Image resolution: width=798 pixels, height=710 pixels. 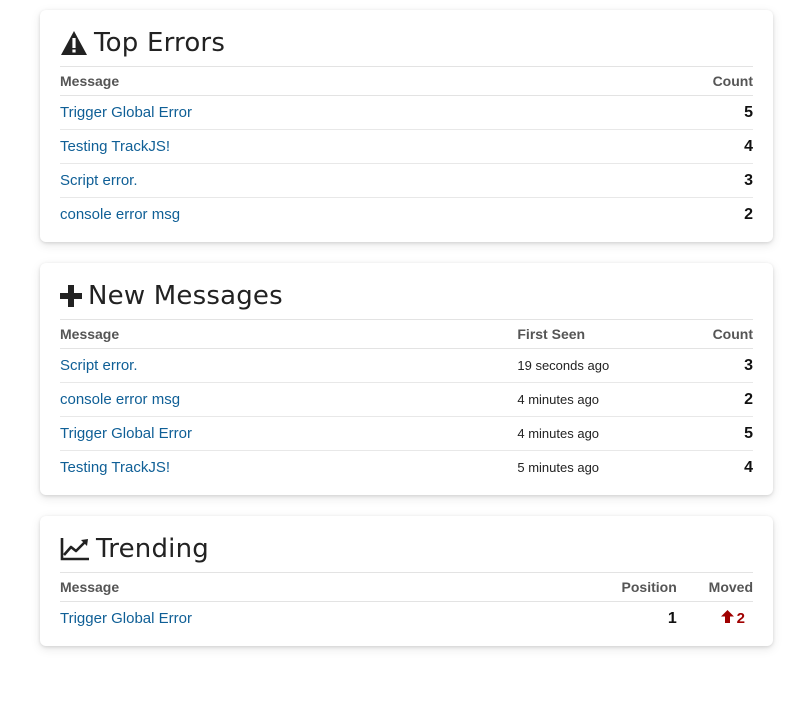 I want to click on table-header-row: Message First Seen Count, so click(x=406, y=334).